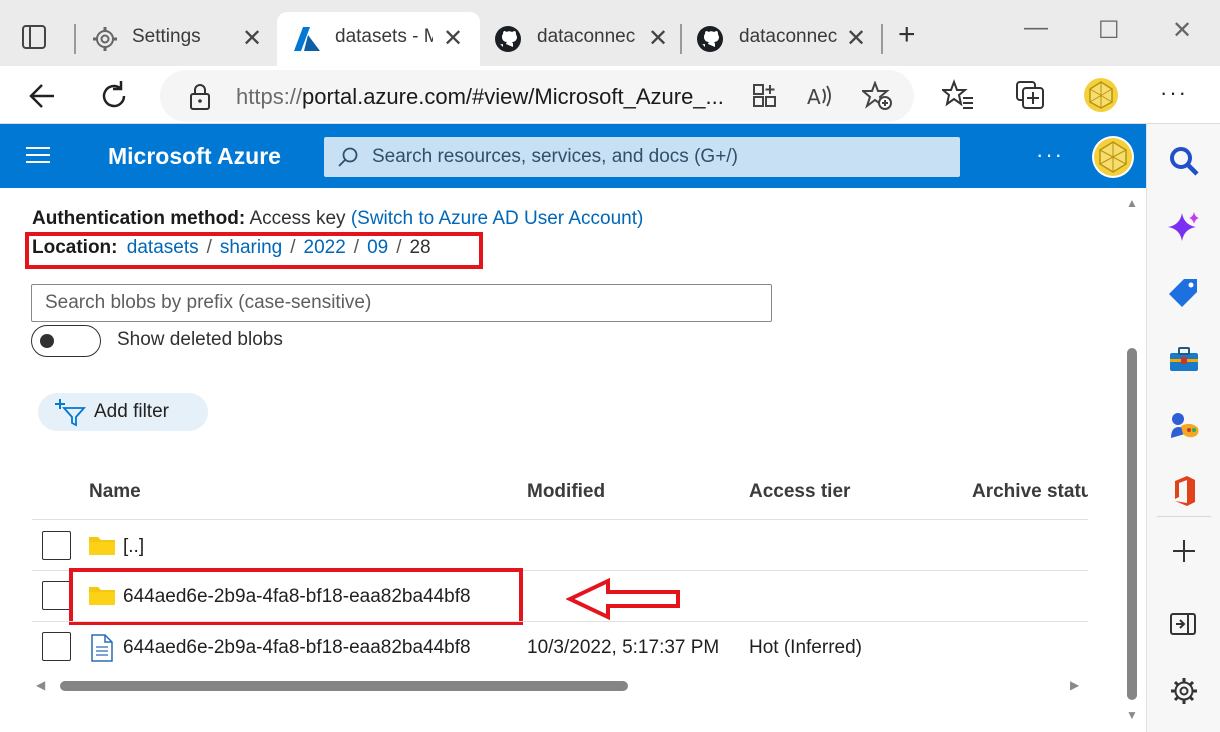  What do you see at coordinates (71, 413) in the screenshot?
I see `add-filter-icon` at bounding box center [71, 413].